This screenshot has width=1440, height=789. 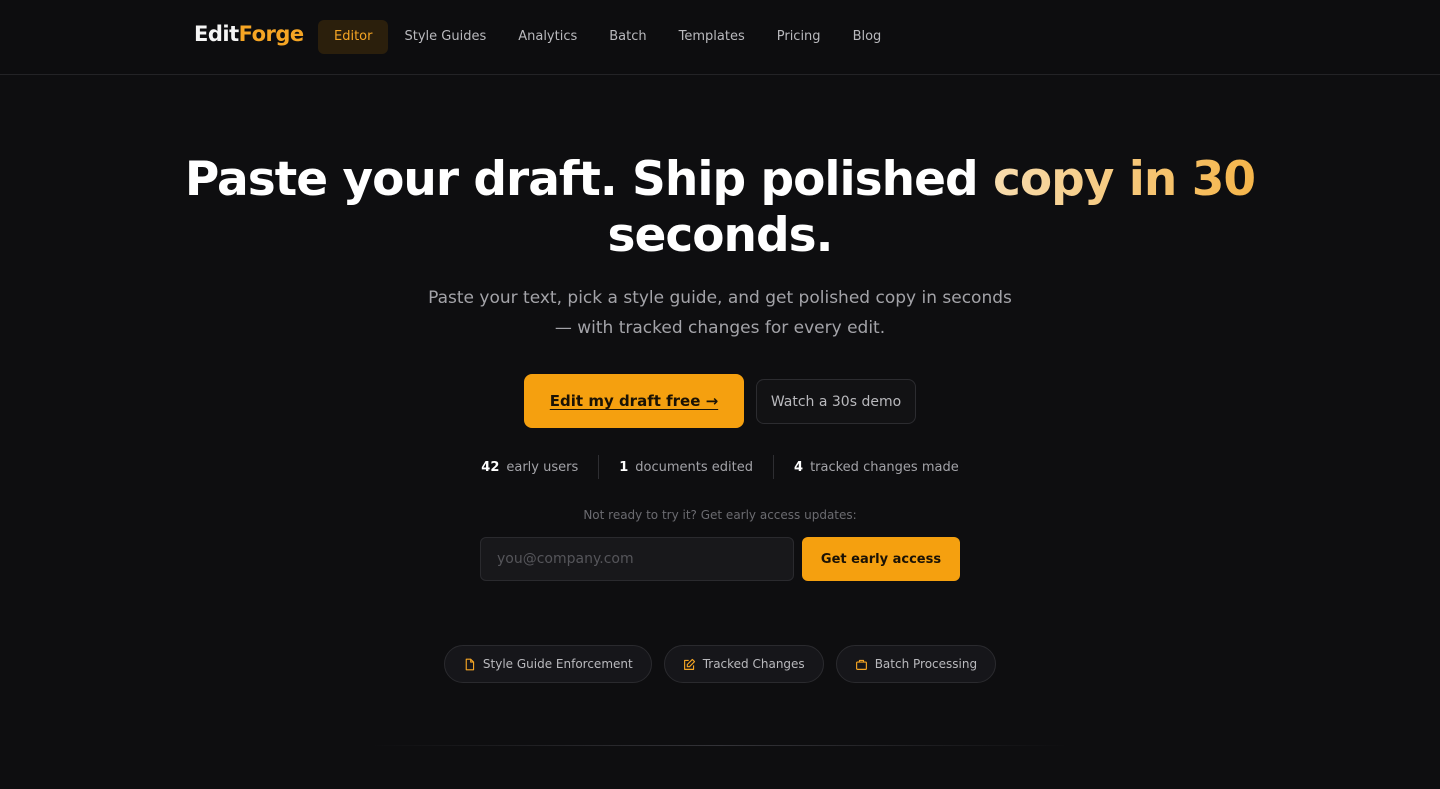 I want to click on document-icon, so click(x=470, y=664).